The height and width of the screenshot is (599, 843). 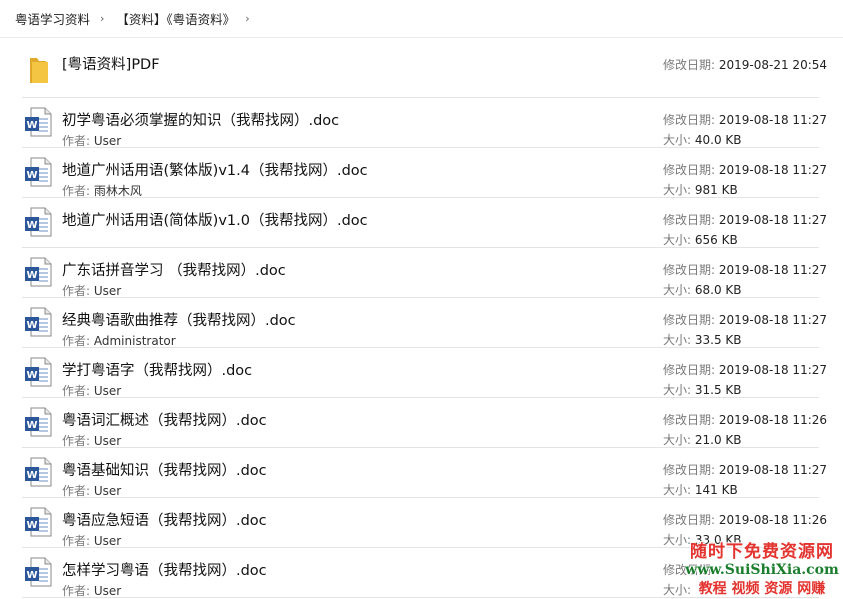 What do you see at coordinates (702, 340) in the screenshot?
I see `file-size: 大小: 33.5 KB` at bounding box center [702, 340].